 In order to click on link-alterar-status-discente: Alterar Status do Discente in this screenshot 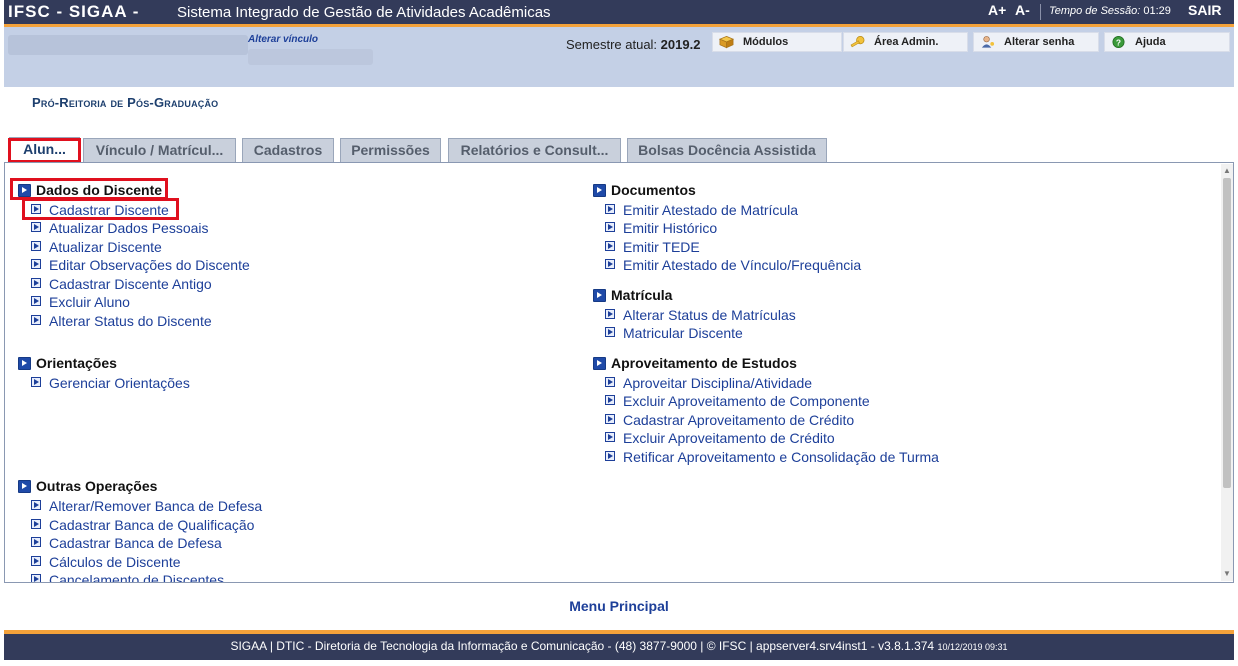, I will do `click(130, 321)`.